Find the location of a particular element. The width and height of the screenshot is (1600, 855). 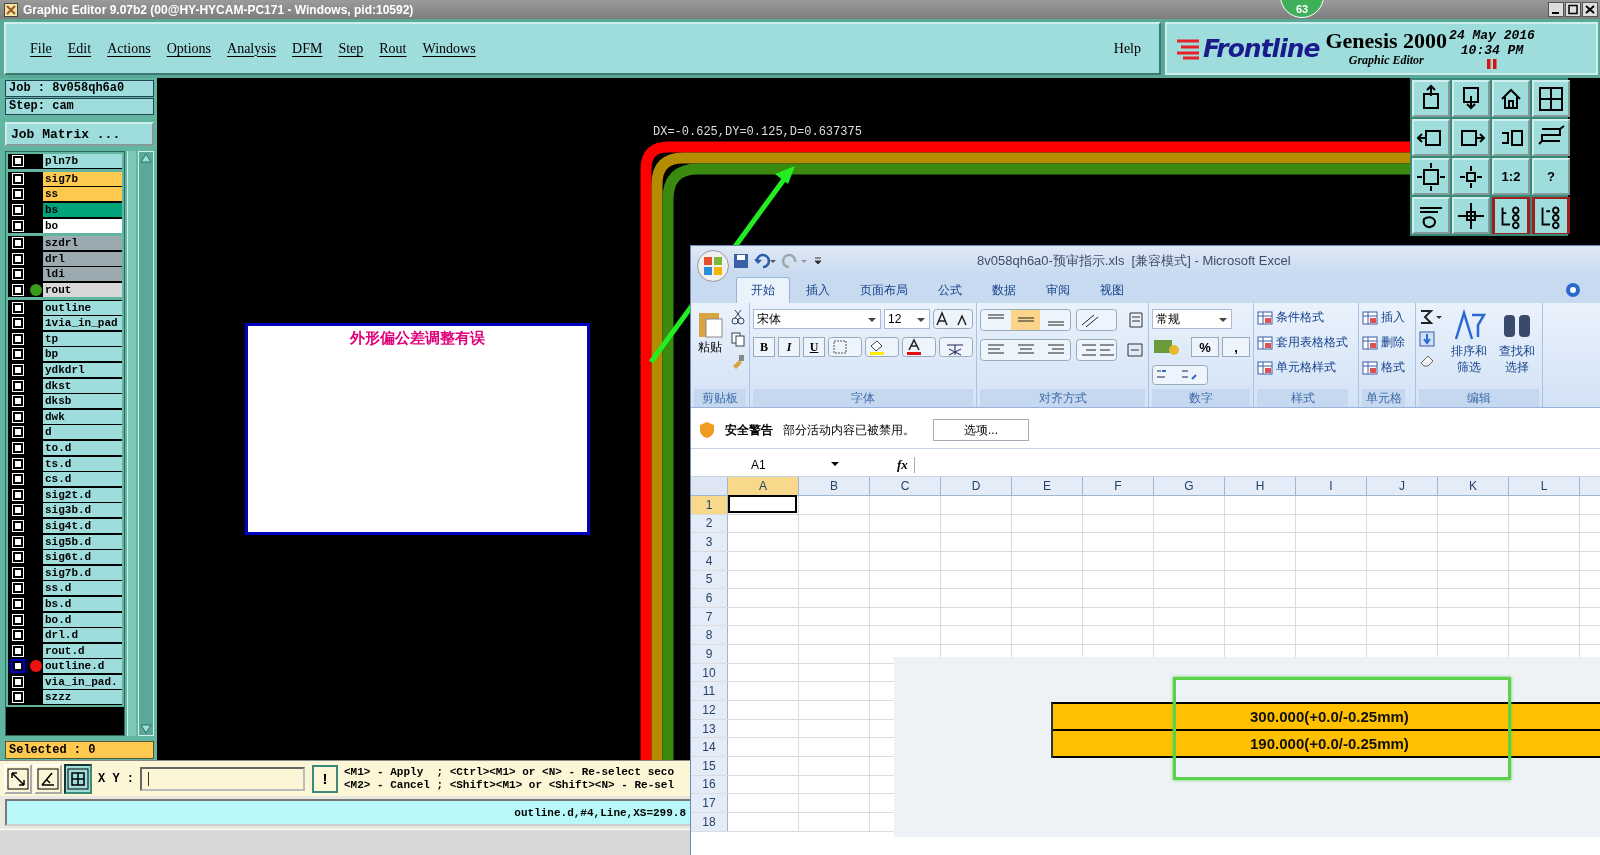

ribbon-tab: 开始 is located at coordinates (763, 290).